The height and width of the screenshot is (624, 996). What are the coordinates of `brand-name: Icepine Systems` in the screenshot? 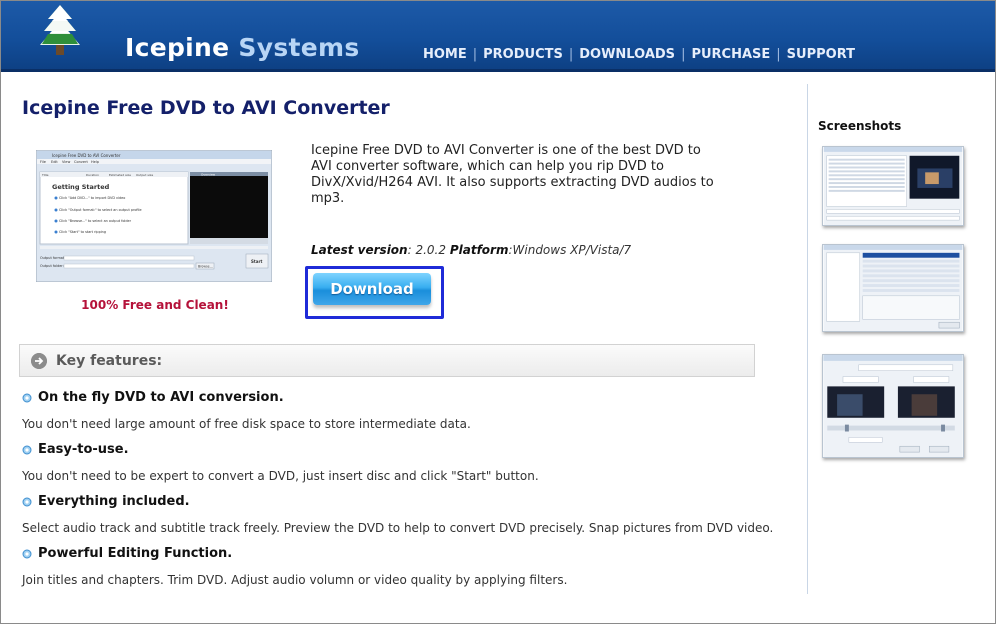 It's located at (242, 47).